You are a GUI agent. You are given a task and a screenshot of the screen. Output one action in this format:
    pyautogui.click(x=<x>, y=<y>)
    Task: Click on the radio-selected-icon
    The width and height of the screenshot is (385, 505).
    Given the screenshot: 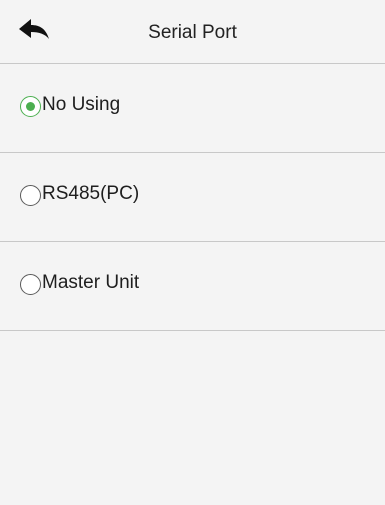 What is the action you would take?
    pyautogui.click(x=30, y=106)
    